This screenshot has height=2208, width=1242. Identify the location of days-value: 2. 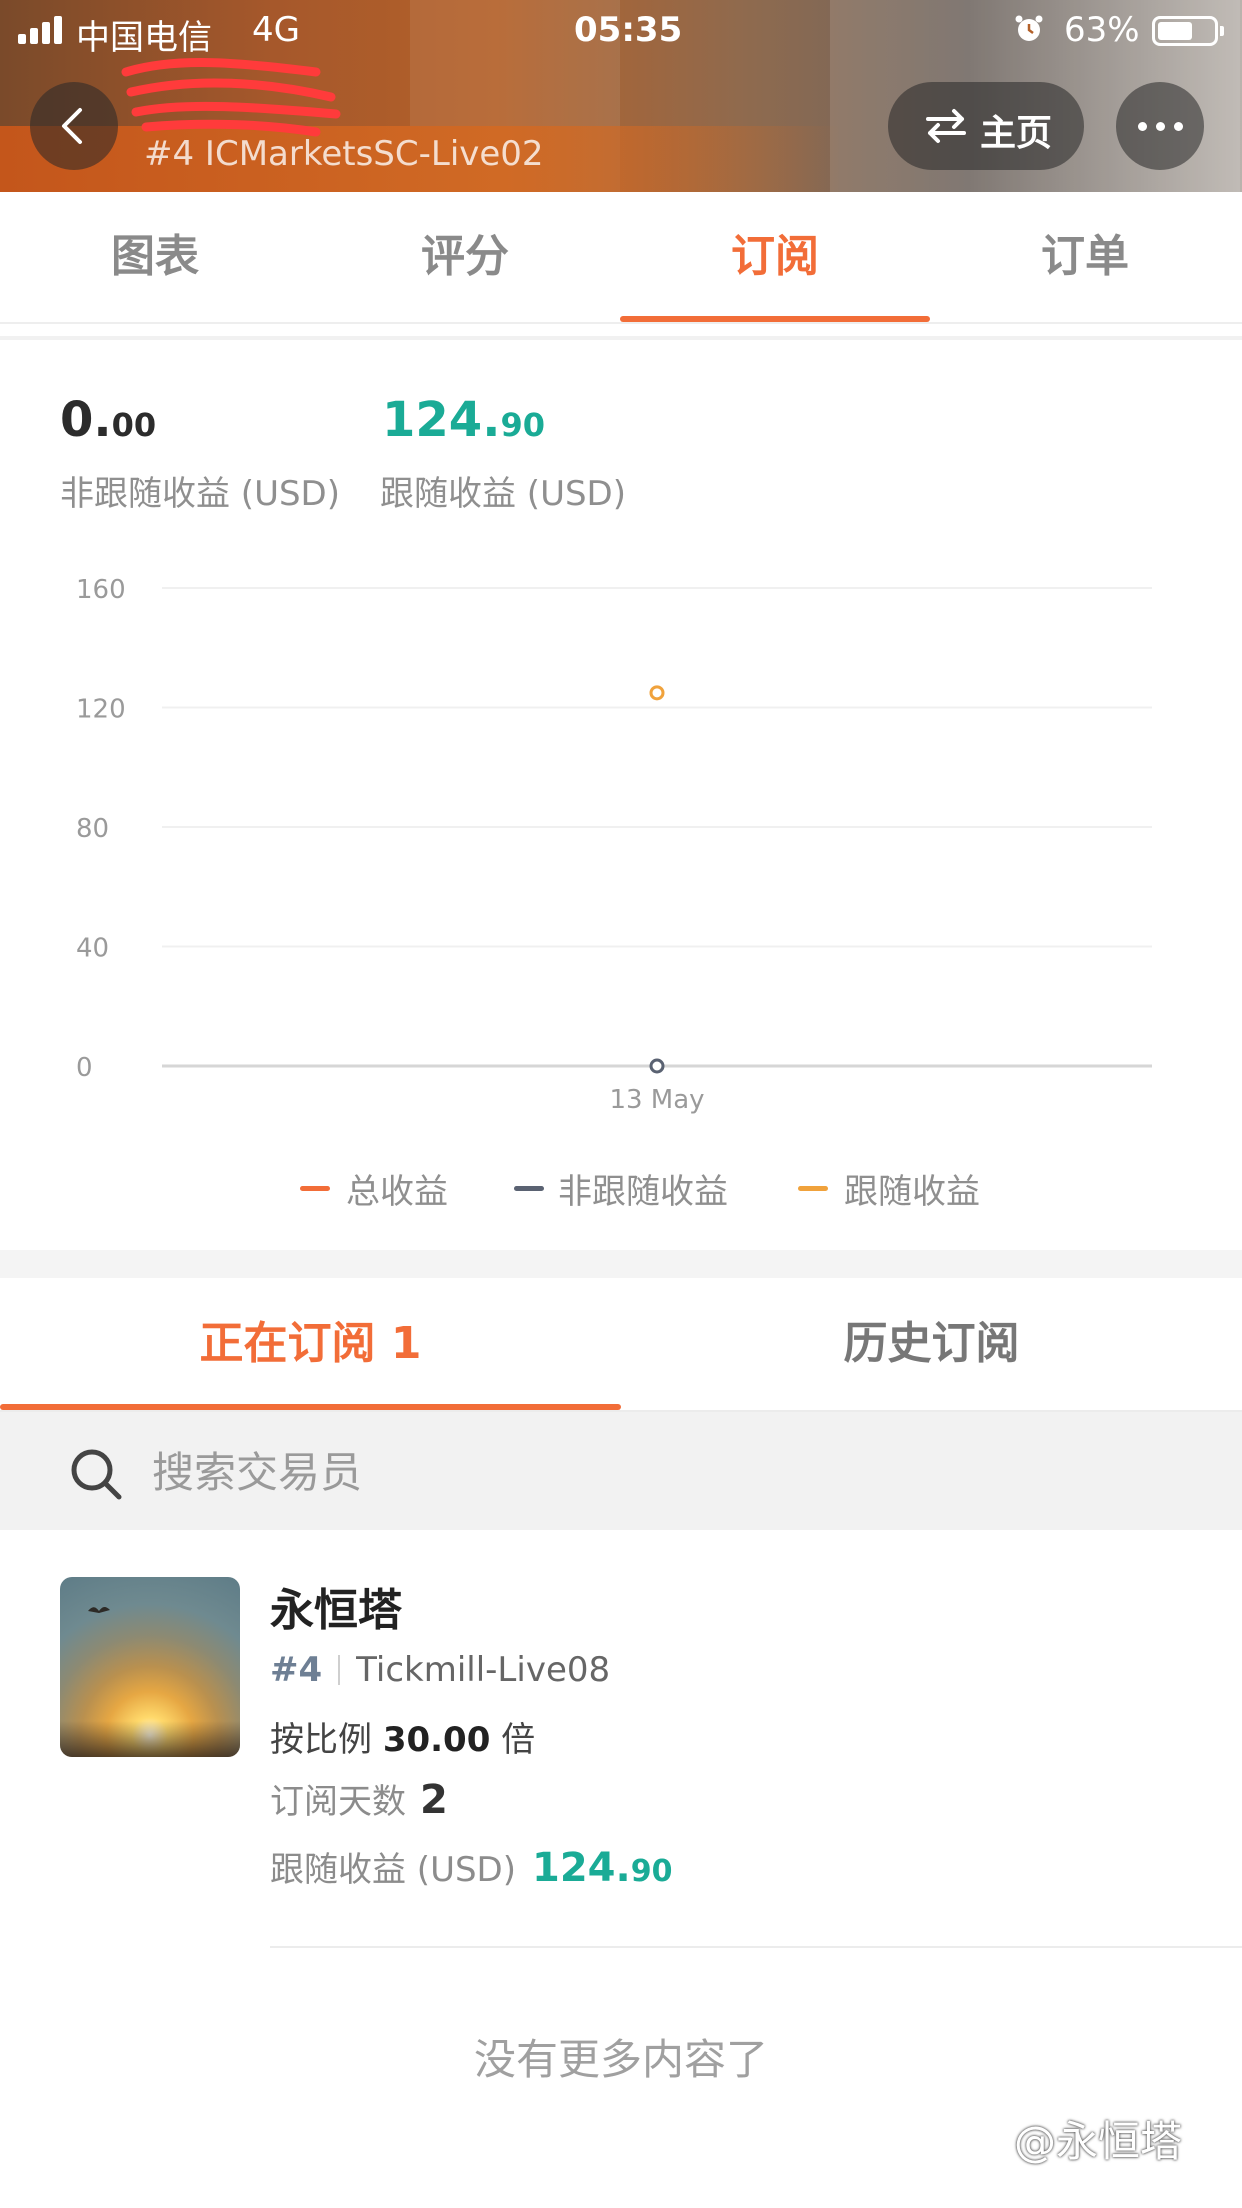
(434, 1800).